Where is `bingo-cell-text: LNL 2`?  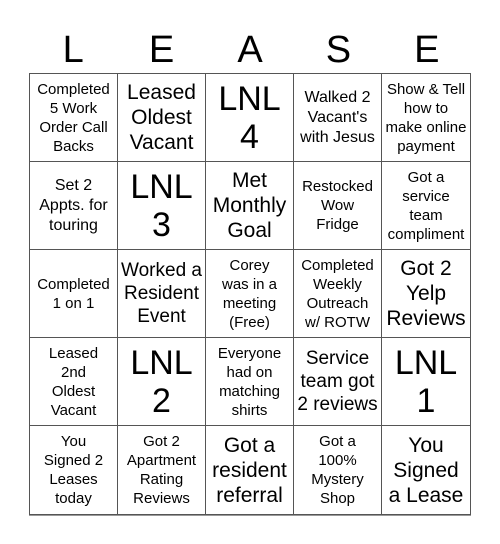
bingo-cell-text: LNL 2 is located at coordinates (161, 381).